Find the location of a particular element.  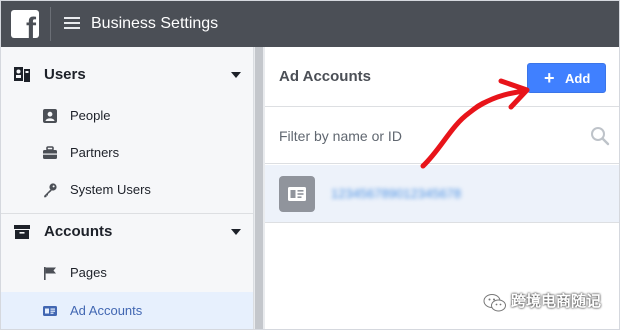

sidebar-item-ad-accounts: Ad Accounts is located at coordinates (127, 310).